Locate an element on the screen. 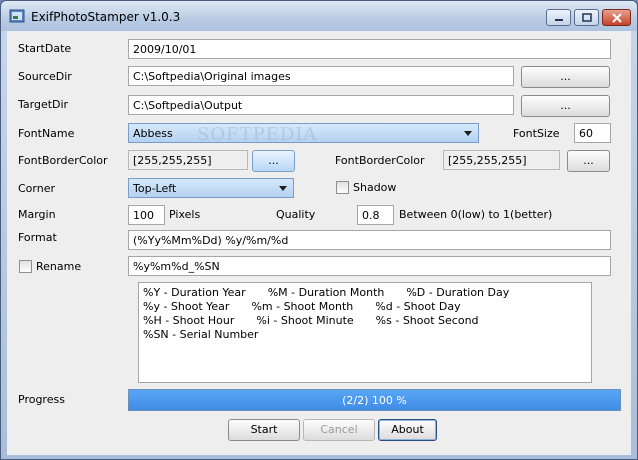  margin-label: Margin is located at coordinates (37, 214).